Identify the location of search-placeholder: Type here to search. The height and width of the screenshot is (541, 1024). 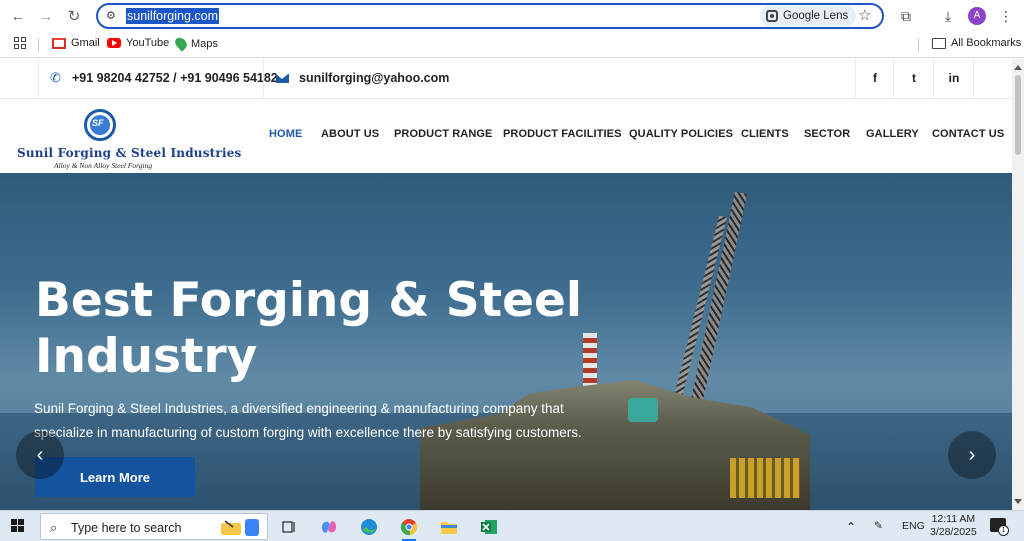
(126, 528).